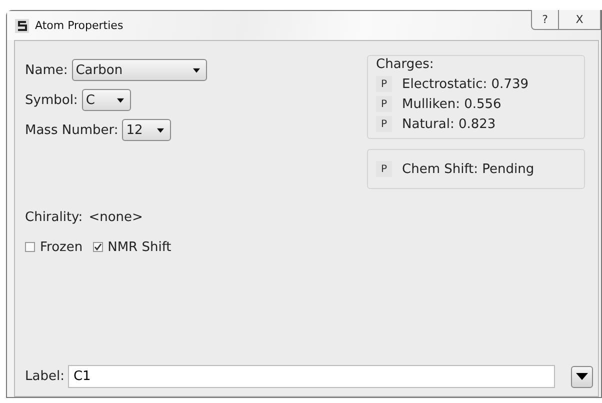  I want to click on dropdown-button, so click(582, 377).